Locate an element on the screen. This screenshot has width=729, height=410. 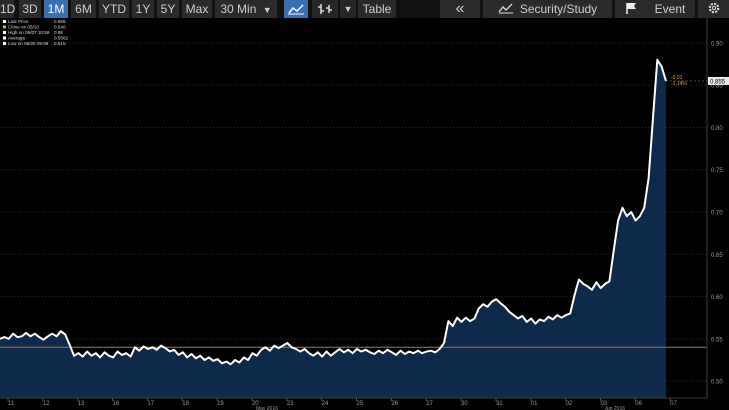
range-1d-button: 1D is located at coordinates (7, 9).